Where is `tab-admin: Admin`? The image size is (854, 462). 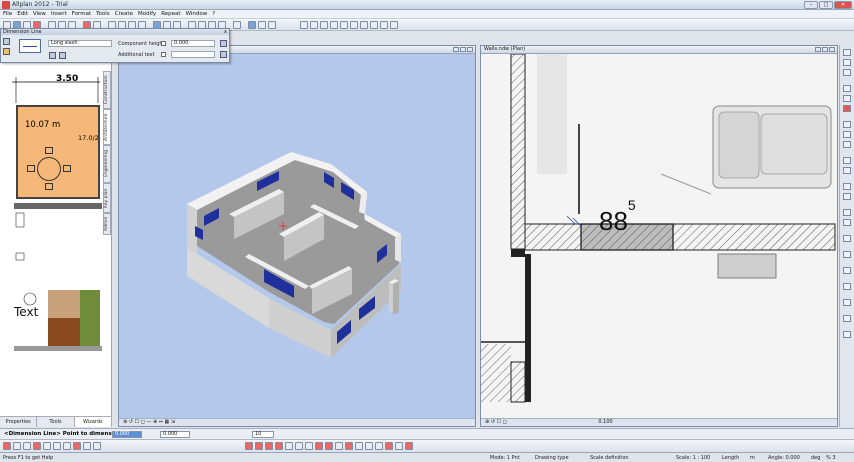
tab-admin: Admin is located at coordinates (107, 224).